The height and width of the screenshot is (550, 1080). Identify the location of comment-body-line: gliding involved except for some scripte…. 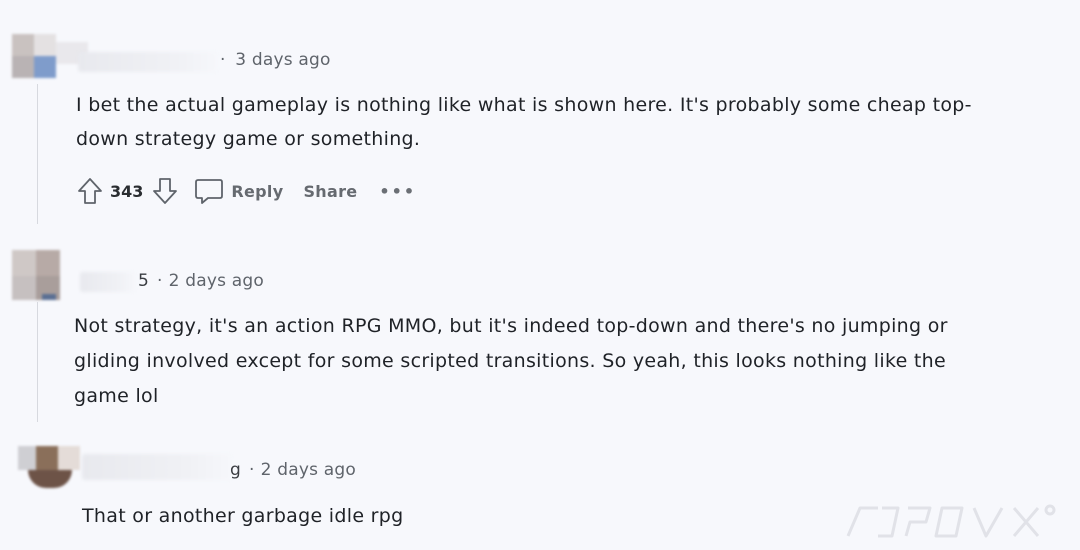
(510, 361).